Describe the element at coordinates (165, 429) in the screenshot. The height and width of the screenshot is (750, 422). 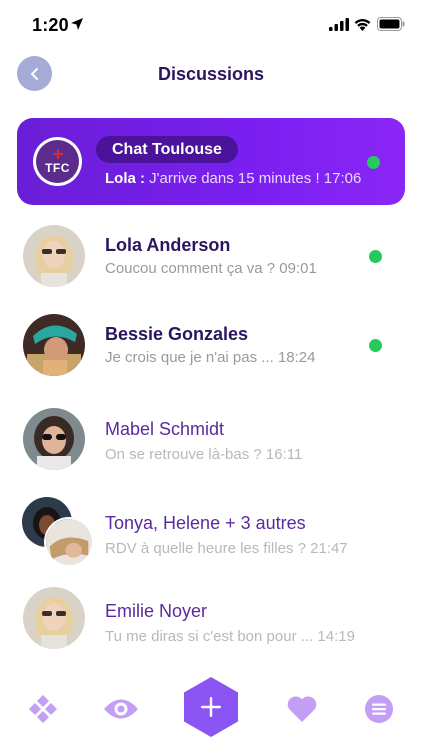
I see `contact-name: Mabel Schmidt` at that location.